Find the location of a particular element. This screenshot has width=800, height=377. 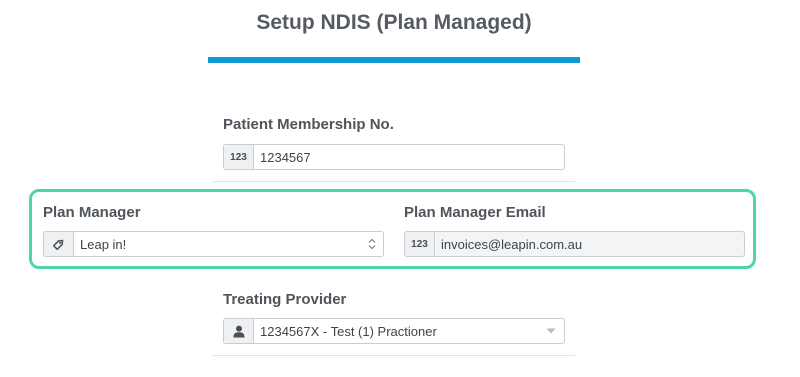

plan-manager-email-field: 123 invoices@leapin.com.au is located at coordinates (574, 244).